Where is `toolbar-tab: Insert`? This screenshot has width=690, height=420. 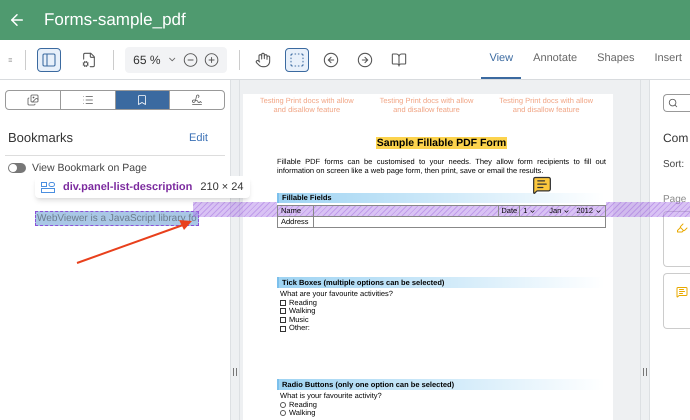
toolbar-tab: Insert is located at coordinates (668, 59).